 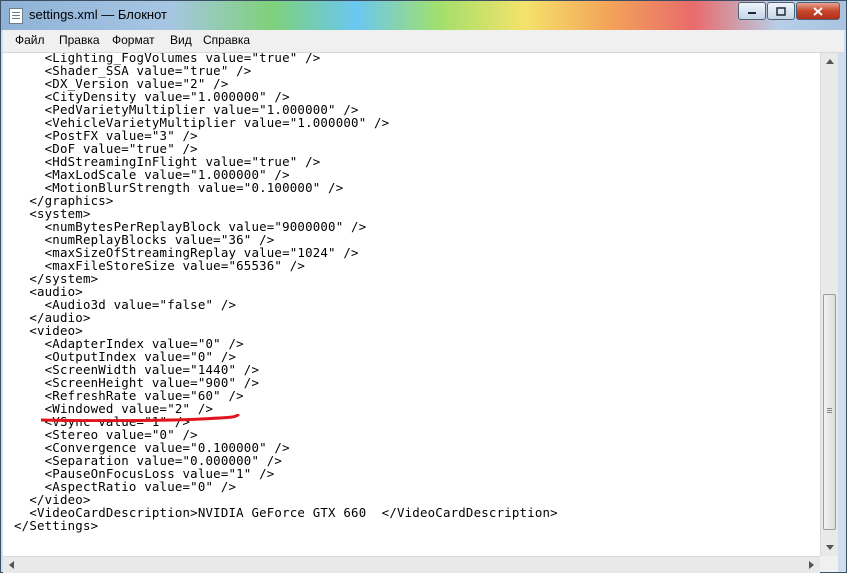 I want to click on close-button, so click(x=818, y=11).